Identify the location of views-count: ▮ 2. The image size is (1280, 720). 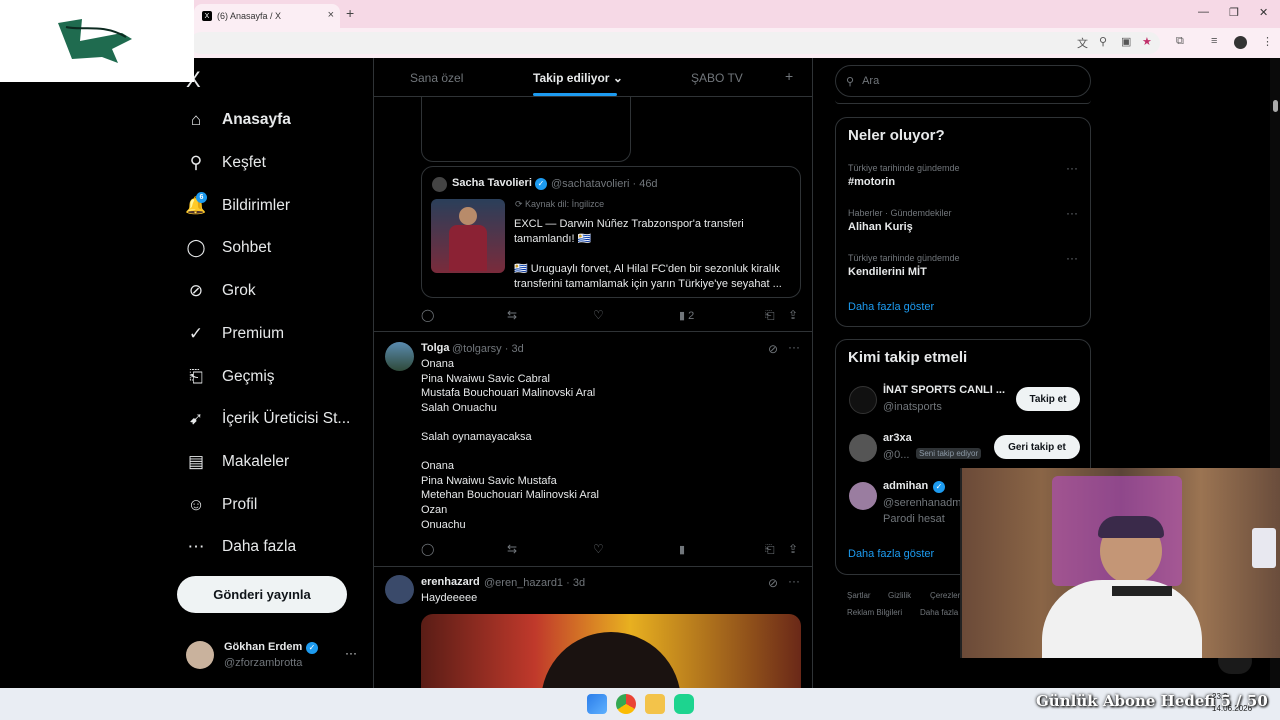
(686, 315).